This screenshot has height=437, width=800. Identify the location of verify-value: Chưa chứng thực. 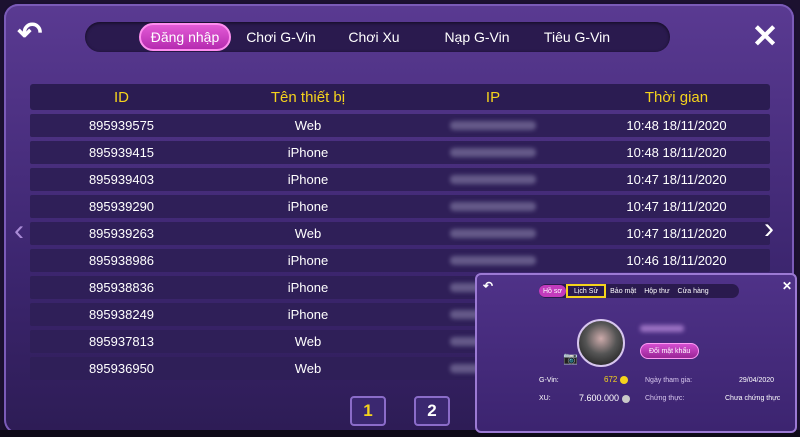
(753, 398).